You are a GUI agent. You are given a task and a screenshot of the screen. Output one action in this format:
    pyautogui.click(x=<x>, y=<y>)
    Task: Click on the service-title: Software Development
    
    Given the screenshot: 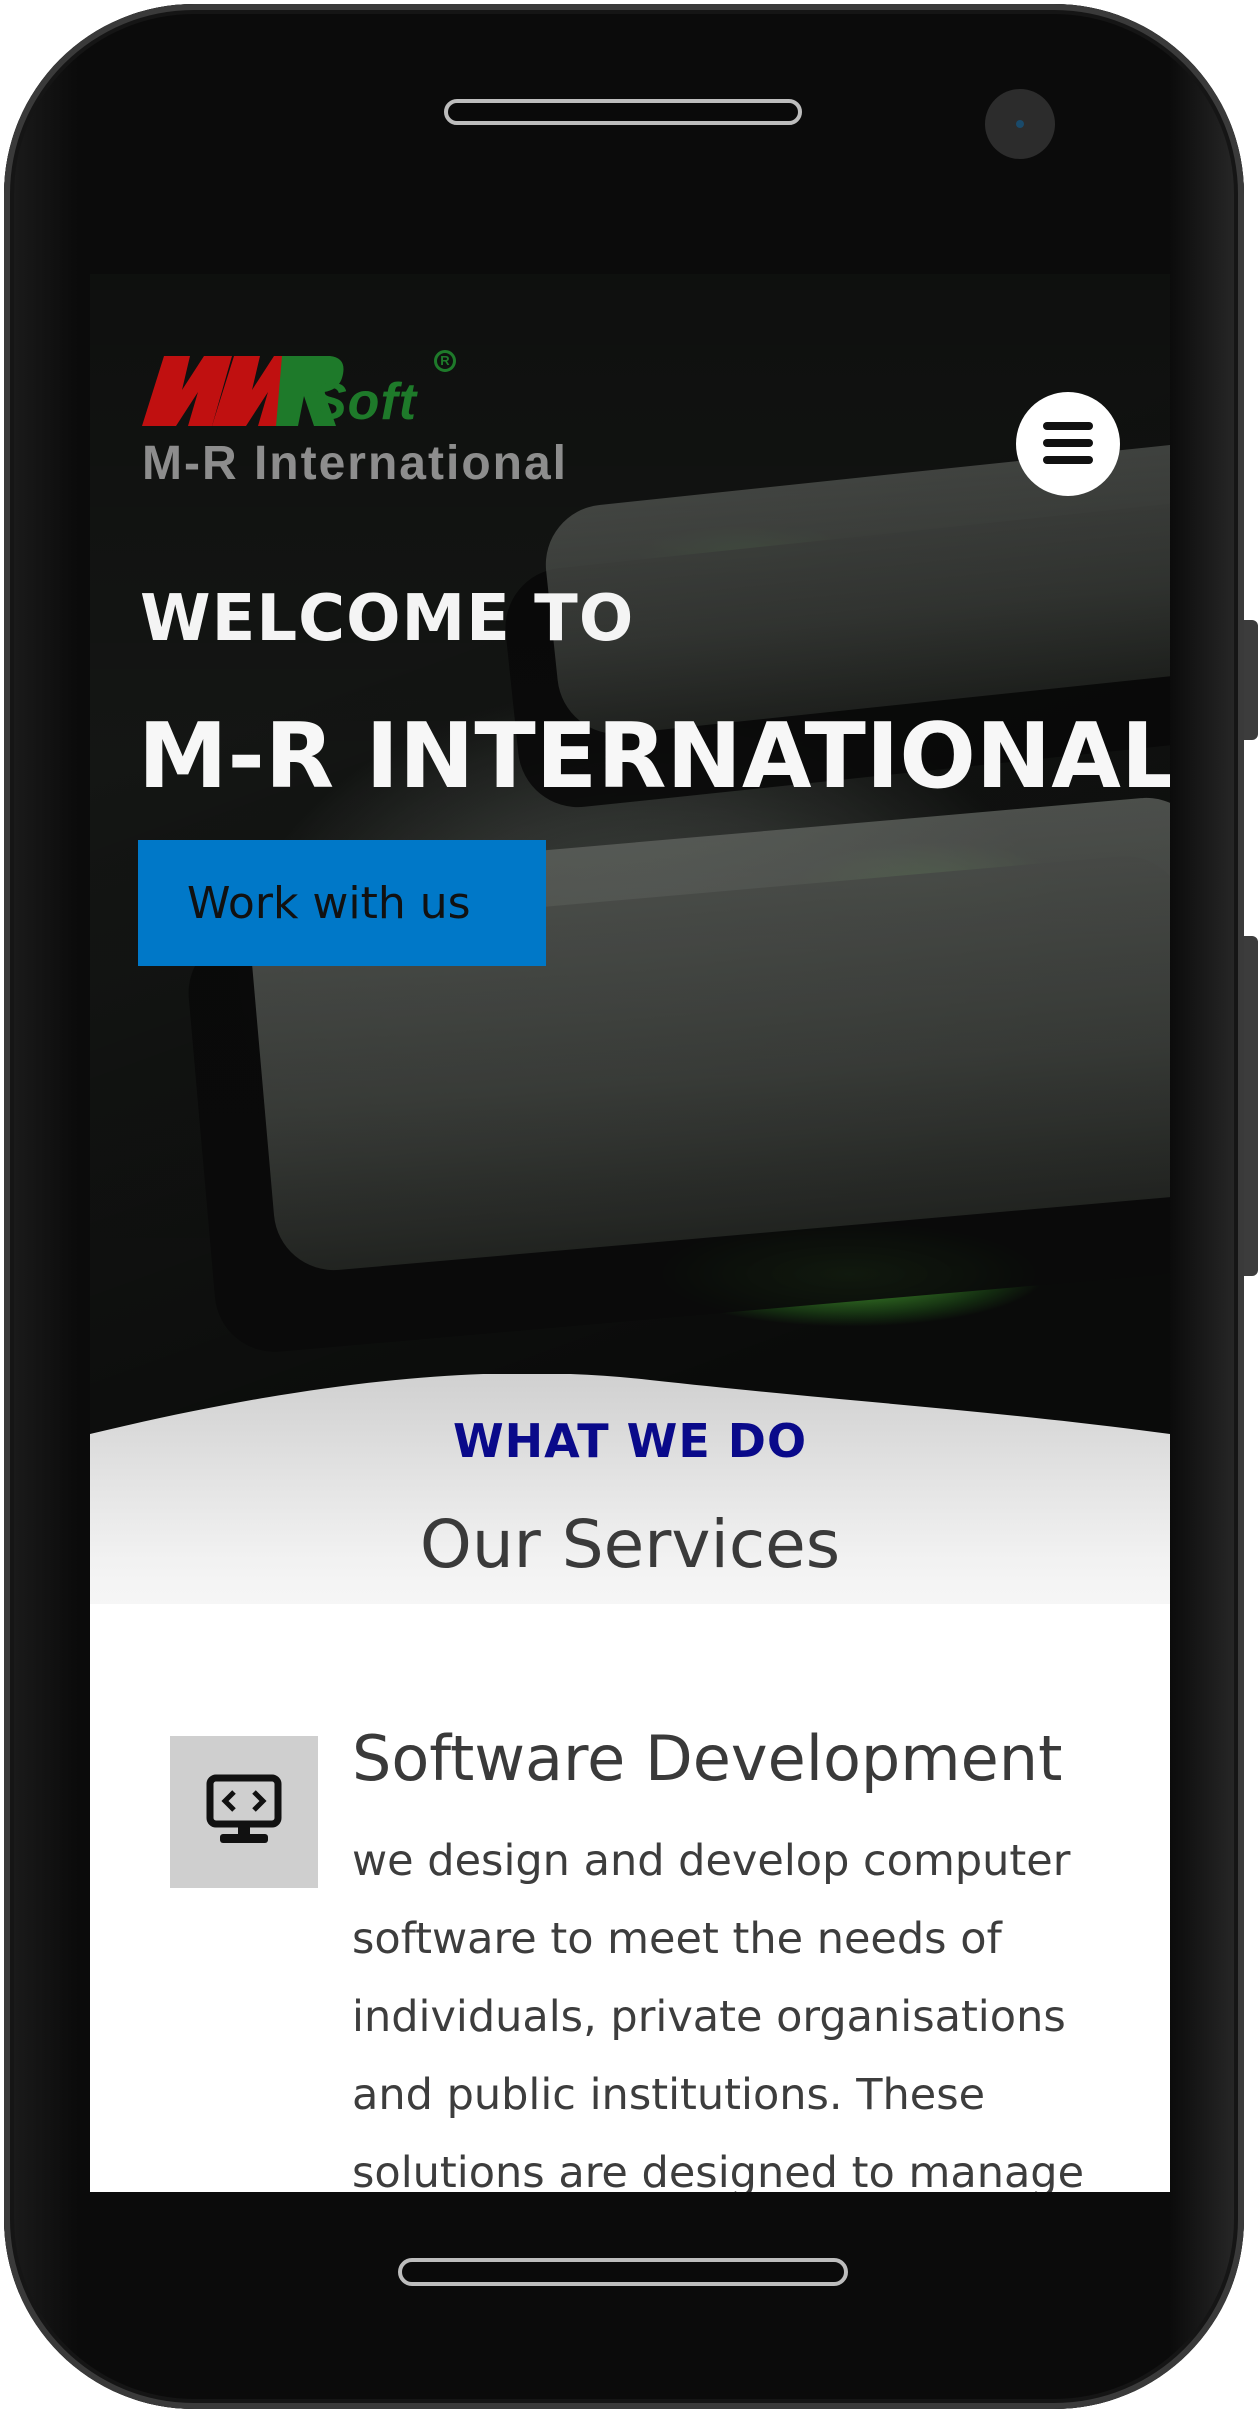 What is the action you would take?
    pyautogui.click(x=707, y=1758)
    